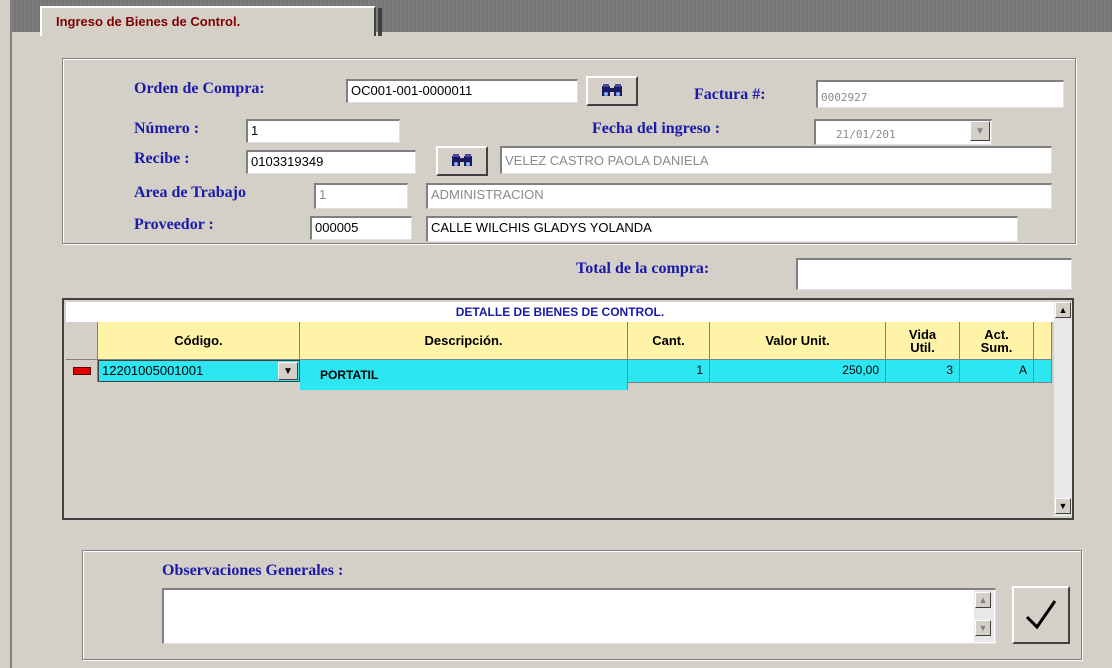 This screenshot has width=1112, height=668. What do you see at coordinates (331, 162) in the screenshot?
I see `recibe-code-field: 0103319349` at bounding box center [331, 162].